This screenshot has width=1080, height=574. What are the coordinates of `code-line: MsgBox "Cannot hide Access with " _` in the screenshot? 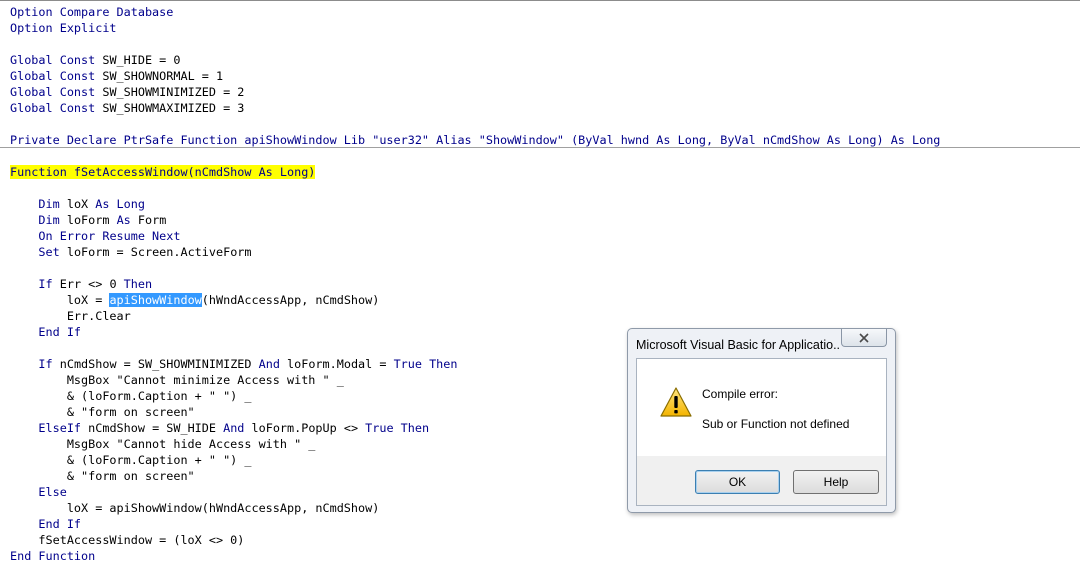 It's located at (163, 444).